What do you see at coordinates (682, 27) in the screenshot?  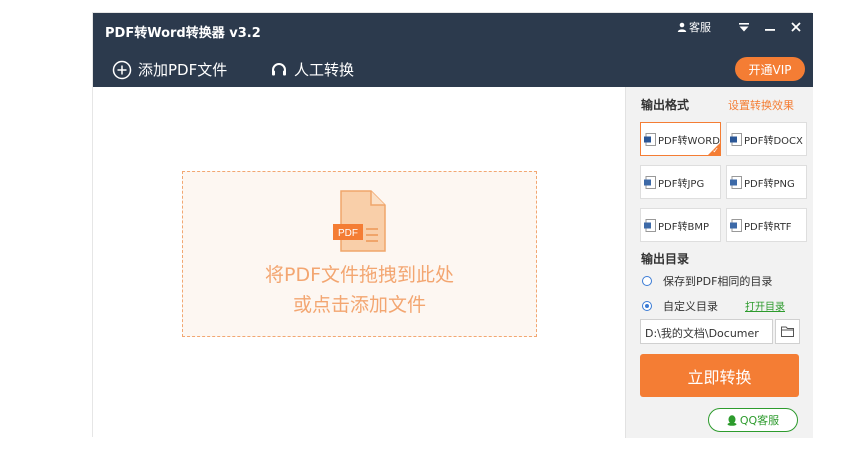 I see `person-icon` at bounding box center [682, 27].